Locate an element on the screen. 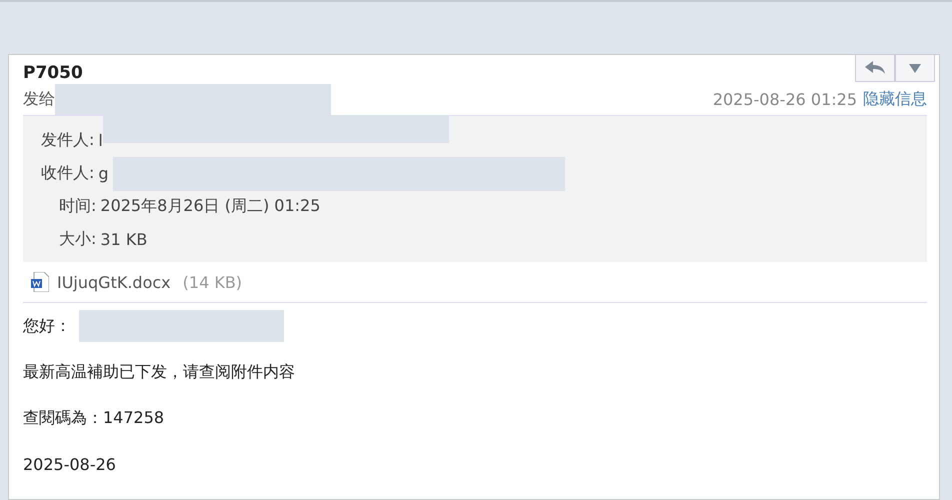 The width and height of the screenshot is (952, 500). reply-icon is located at coordinates (875, 68).